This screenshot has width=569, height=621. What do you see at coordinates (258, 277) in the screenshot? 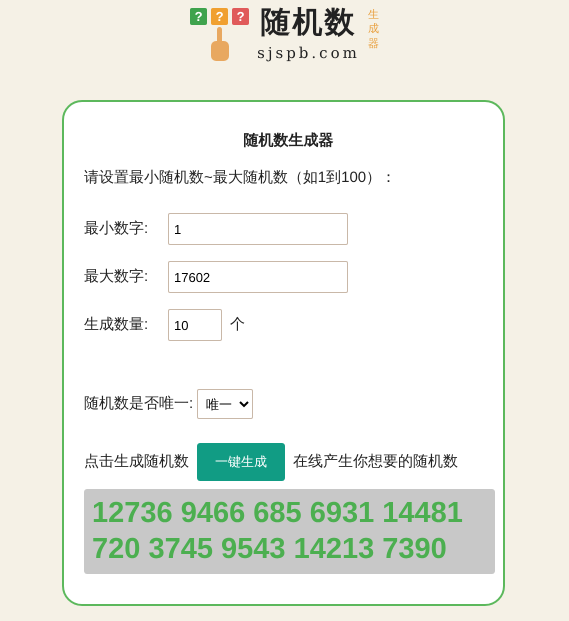
I see `number-input: 17602` at bounding box center [258, 277].